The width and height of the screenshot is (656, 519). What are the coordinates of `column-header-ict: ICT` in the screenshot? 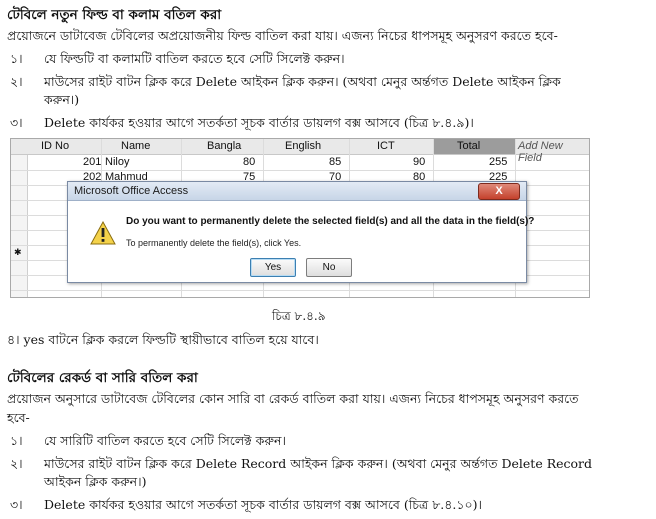 It's located at (386, 146).